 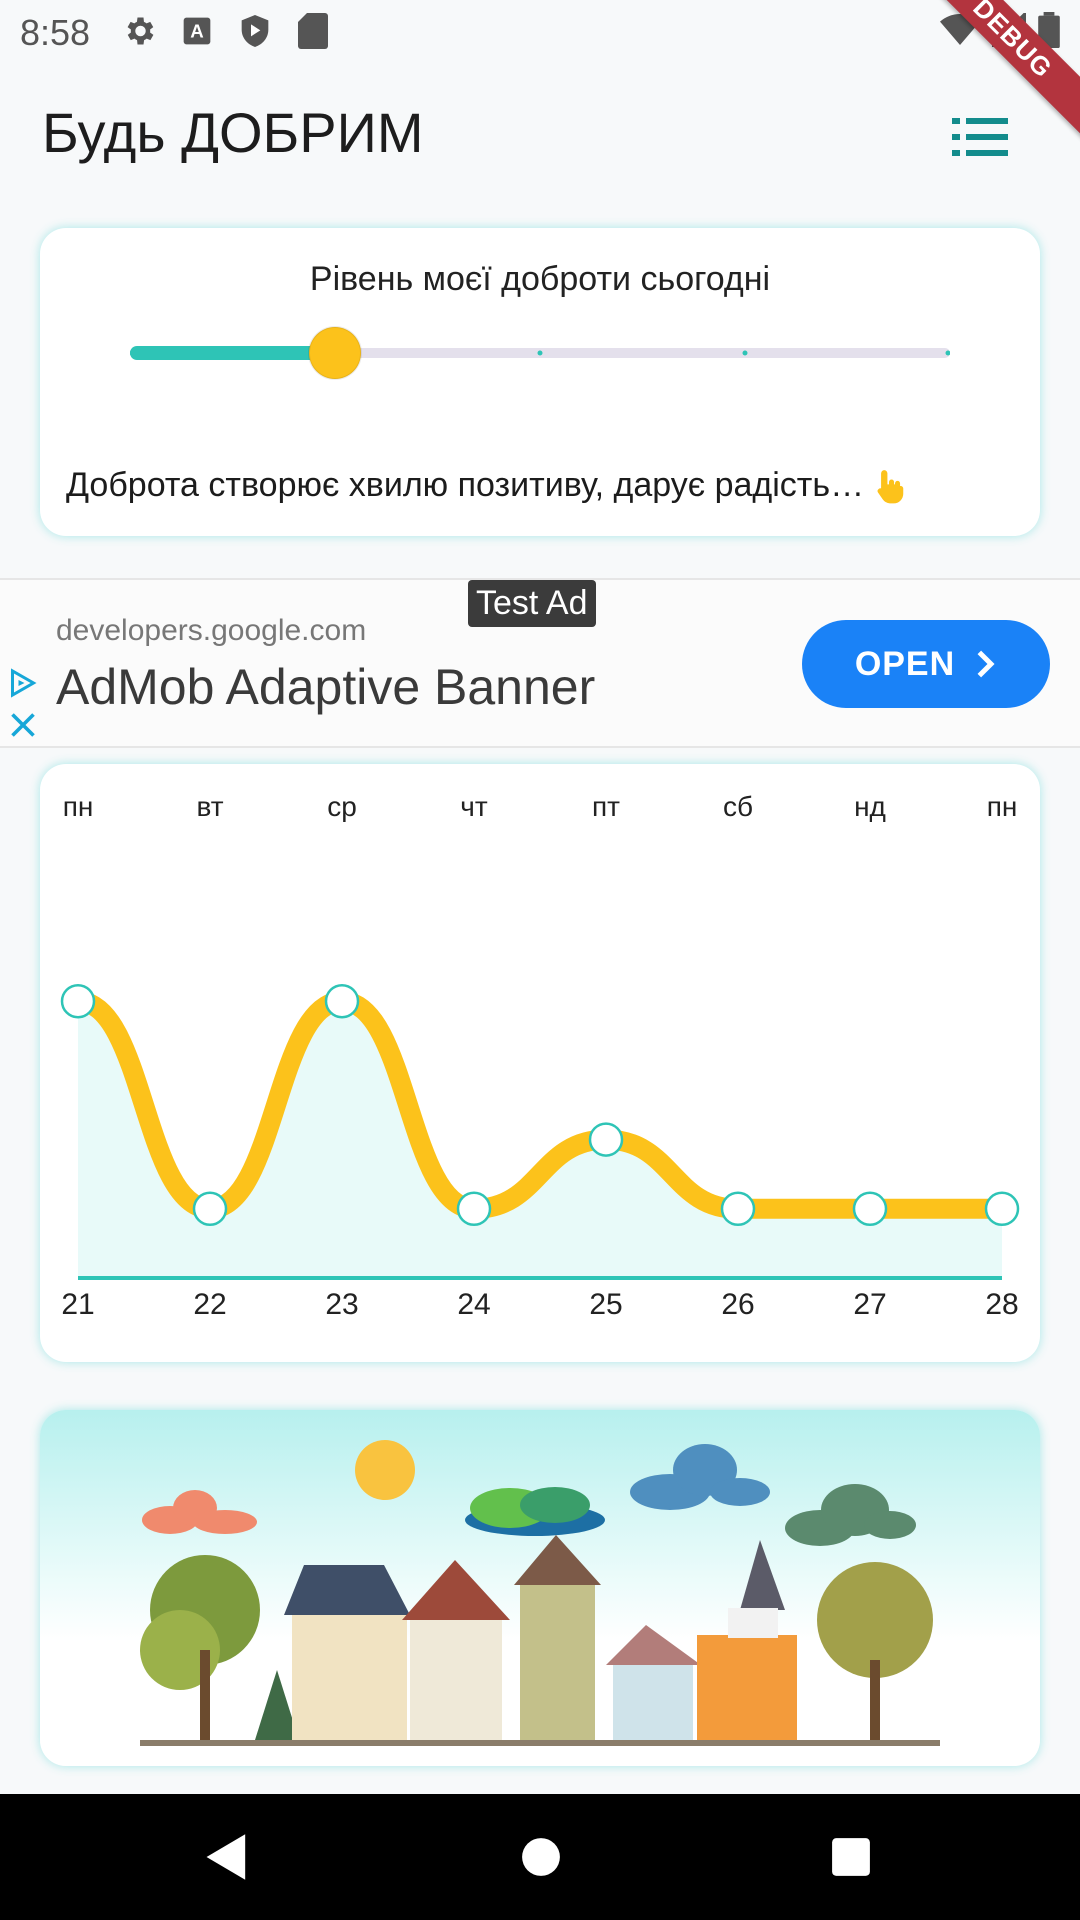 I want to click on test-ad-label: Test Ad, so click(x=532, y=603).